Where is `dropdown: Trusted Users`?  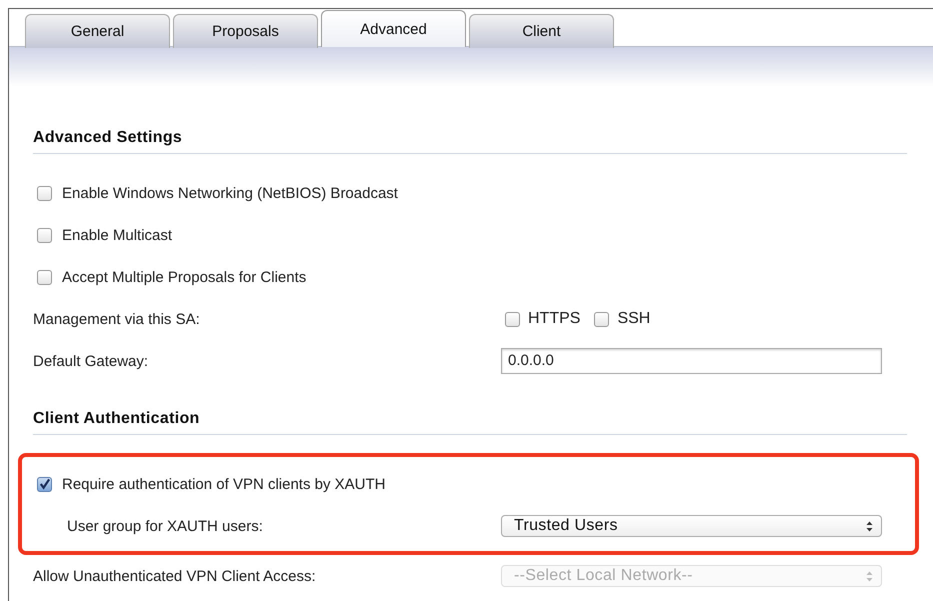 dropdown: Trusted Users is located at coordinates (691, 526).